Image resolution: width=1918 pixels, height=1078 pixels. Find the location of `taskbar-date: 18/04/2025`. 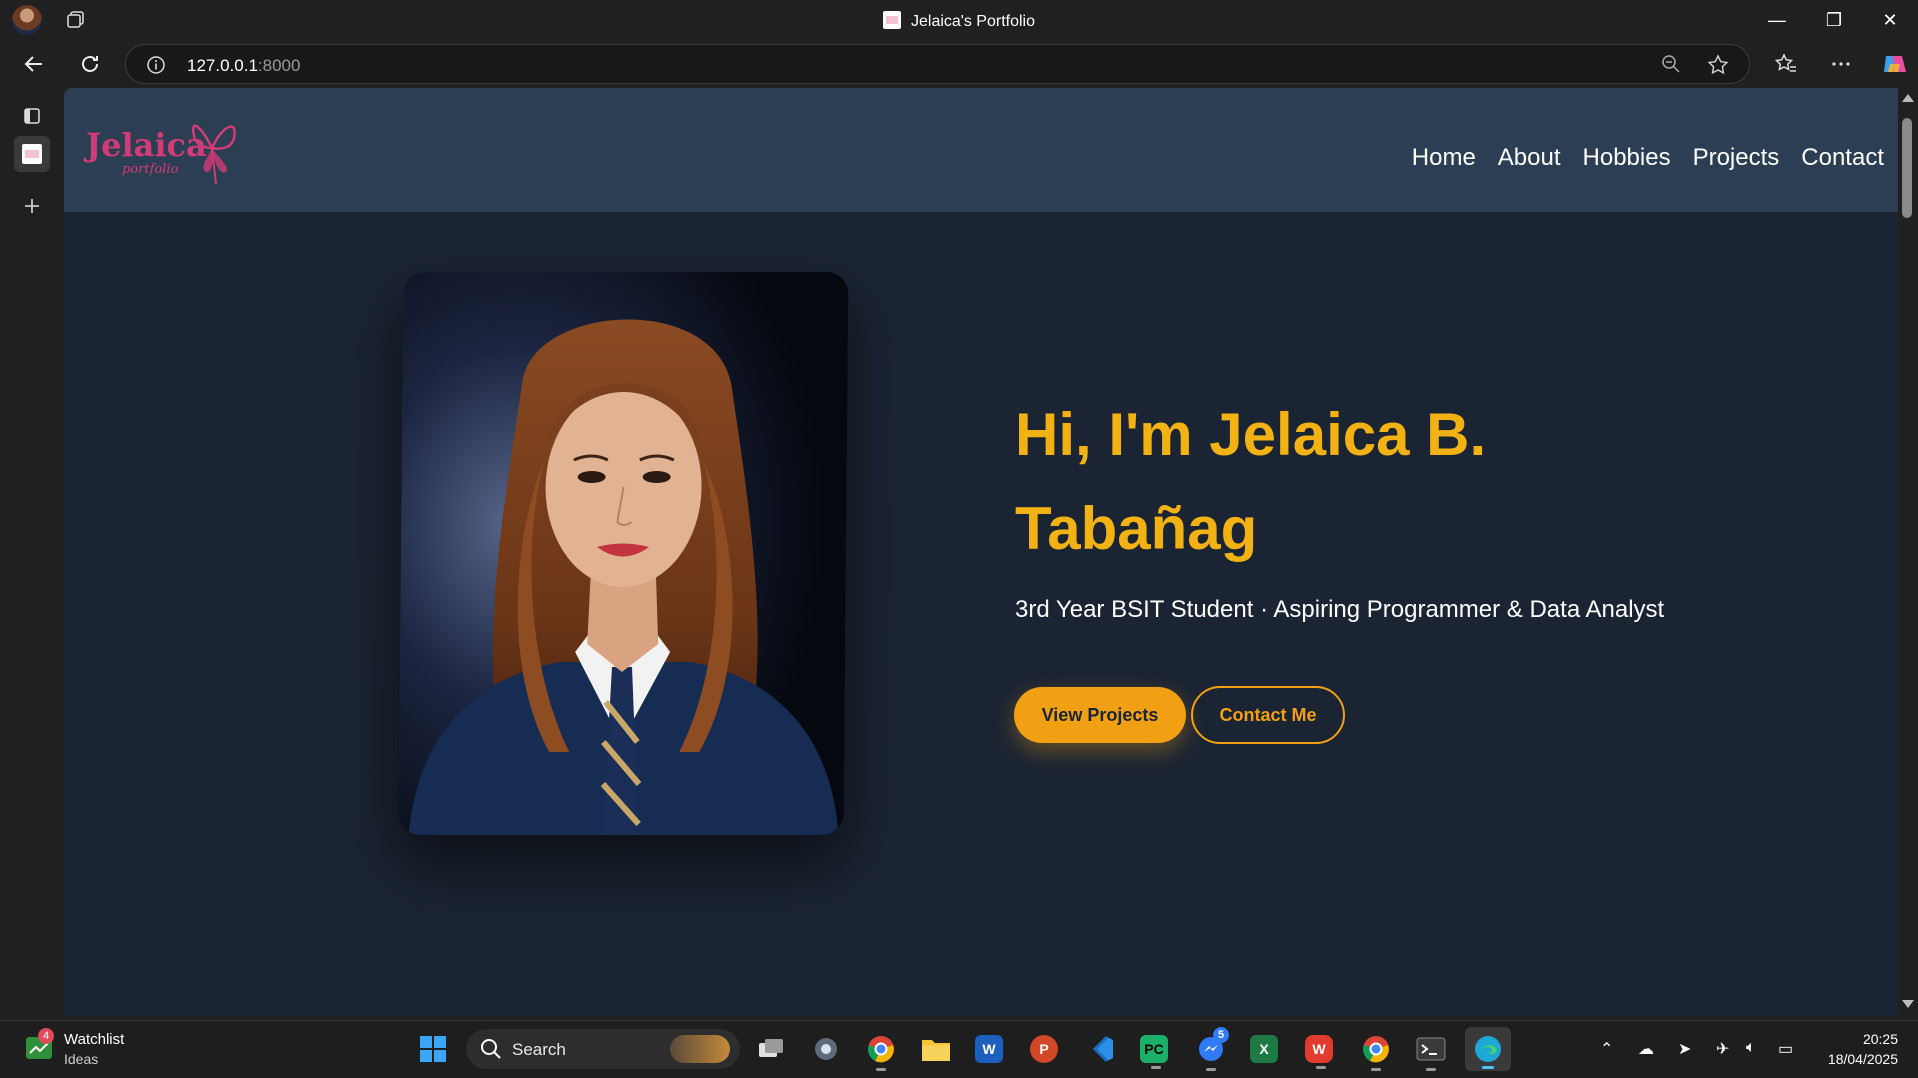

taskbar-date: 18/04/2025 is located at coordinates (1863, 1059).